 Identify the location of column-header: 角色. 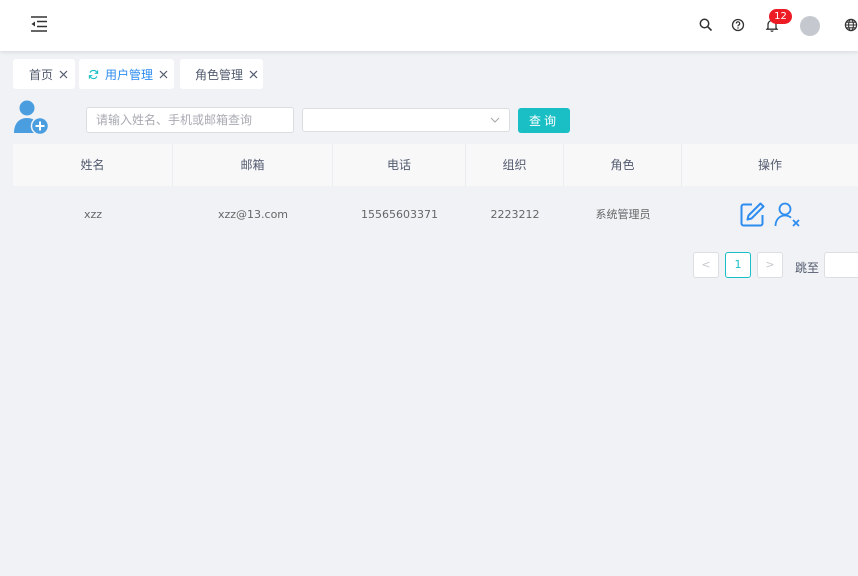
(623, 165).